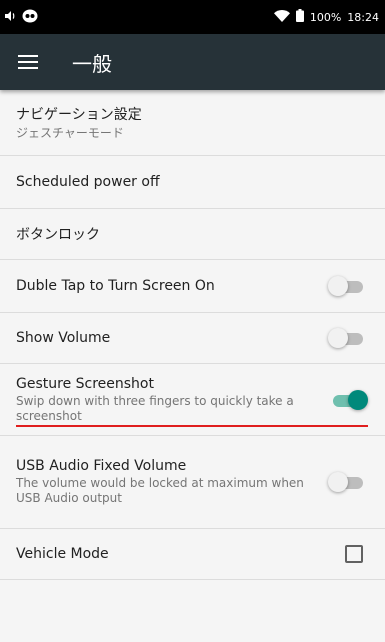 This screenshot has height=642, width=385. What do you see at coordinates (281, 17) in the screenshot?
I see `wifi-icon` at bounding box center [281, 17].